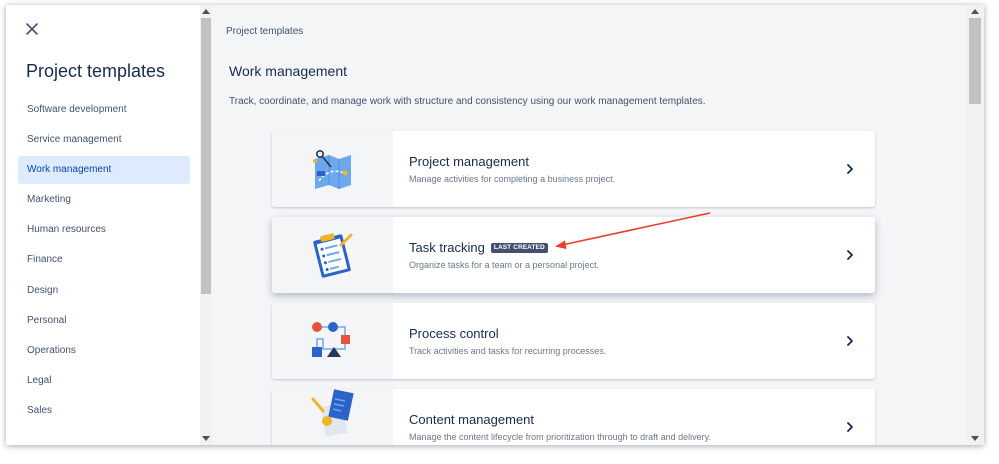  I want to click on sidebar-item-personal: Personal, so click(104, 321).